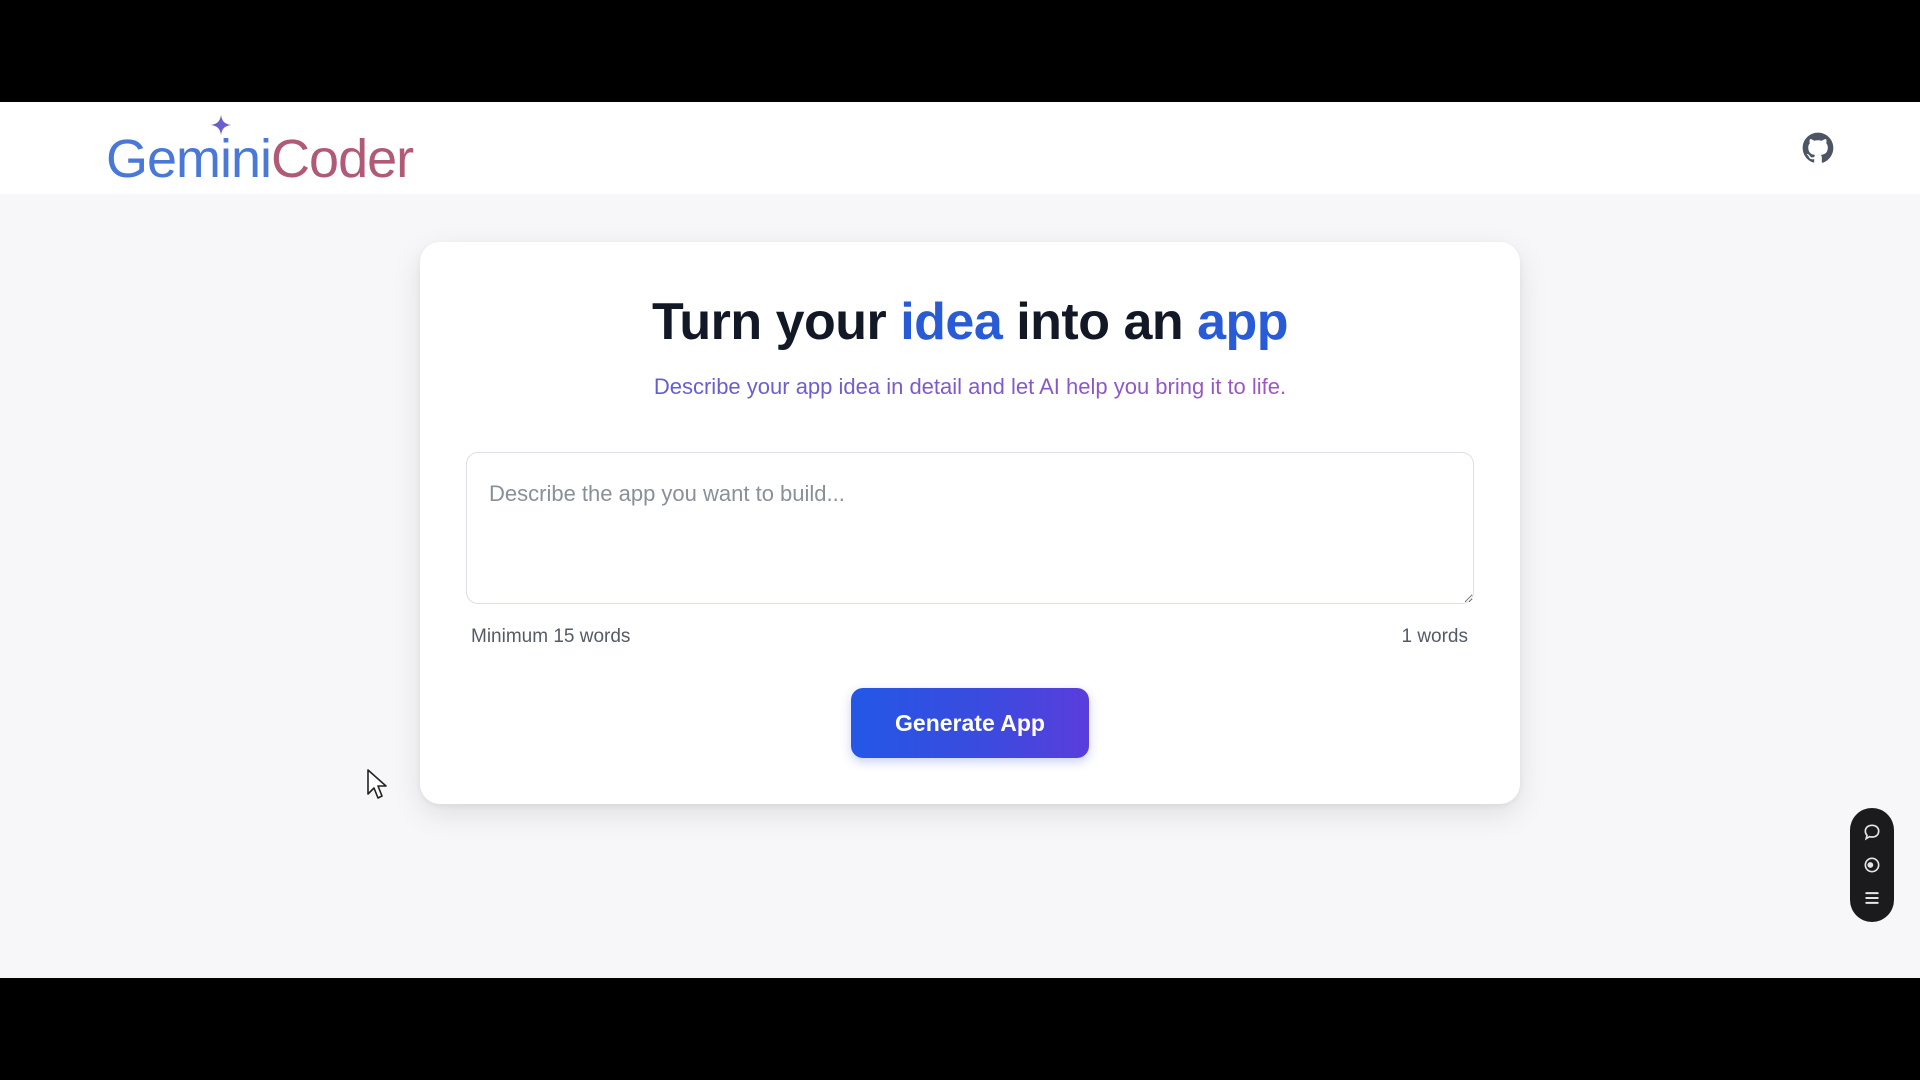 The width and height of the screenshot is (1920, 1080). Describe the element at coordinates (377, 784) in the screenshot. I see `mouse-cursor-icon` at that location.